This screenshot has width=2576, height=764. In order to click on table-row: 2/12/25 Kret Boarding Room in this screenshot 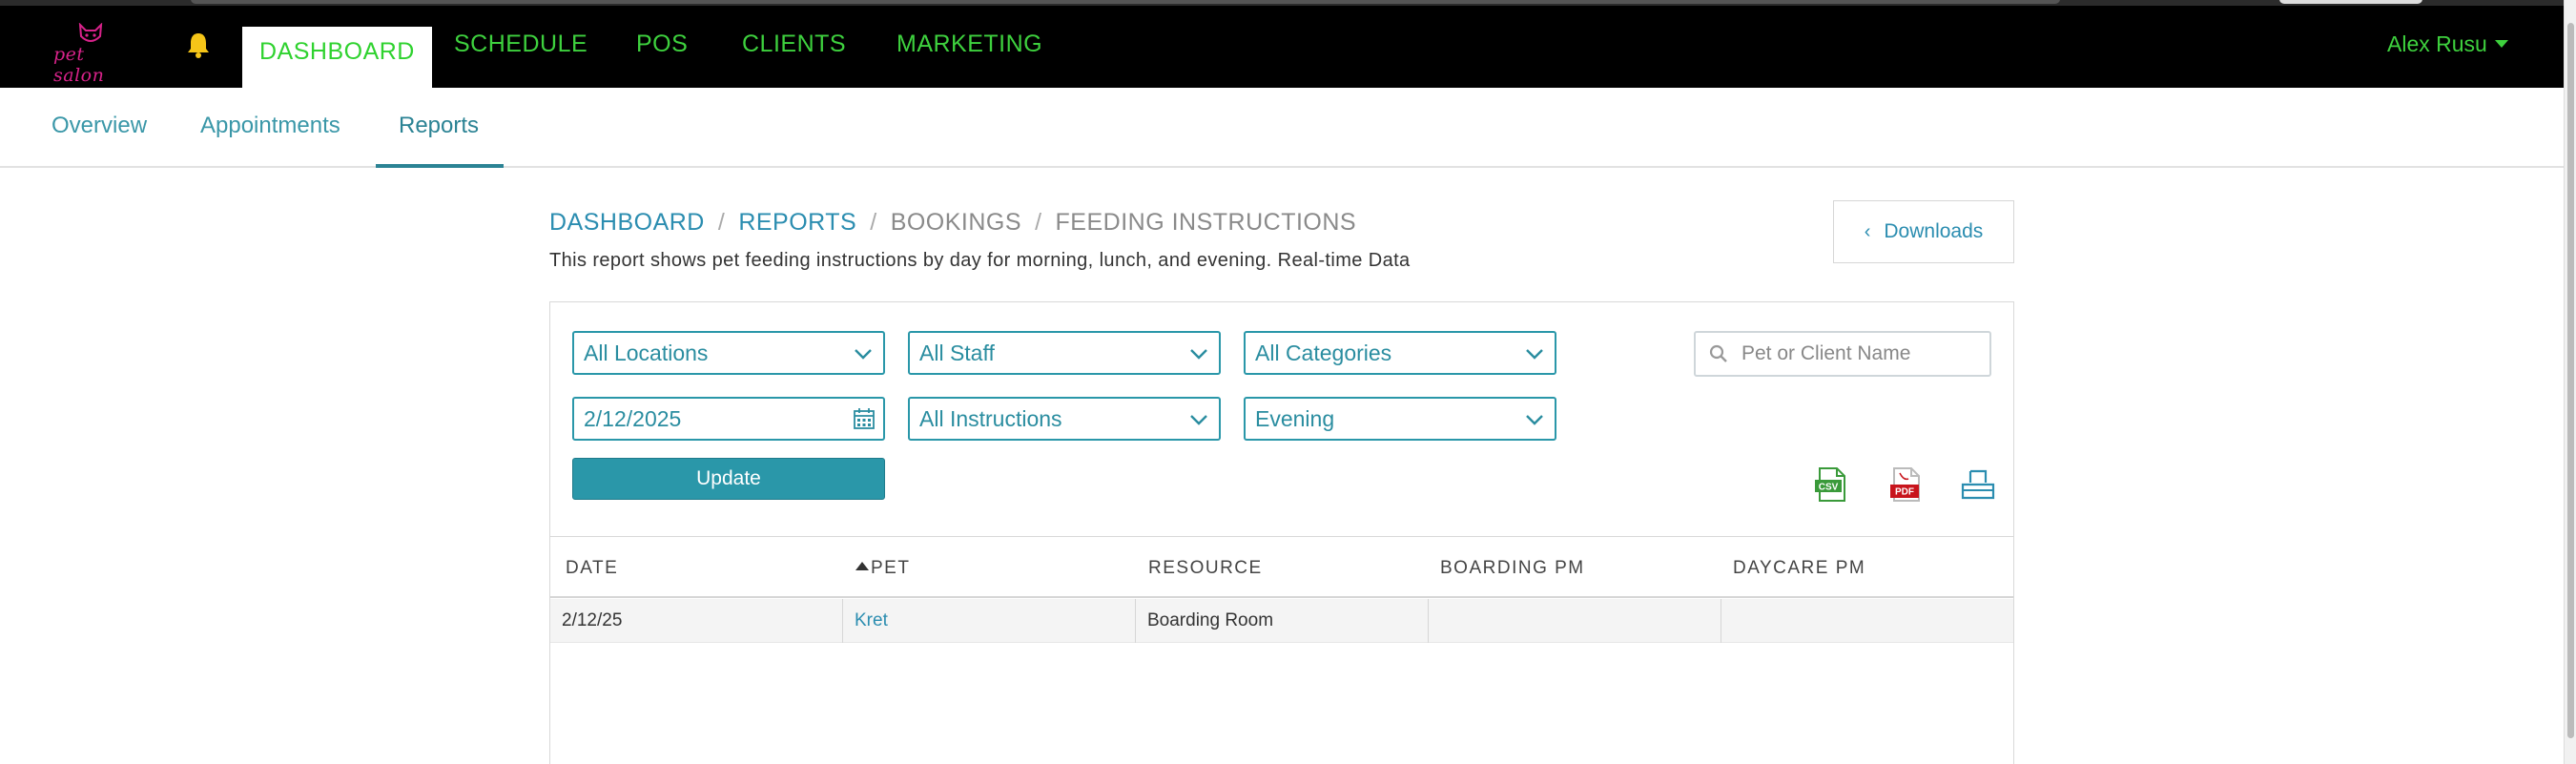, I will do `click(1281, 621)`.